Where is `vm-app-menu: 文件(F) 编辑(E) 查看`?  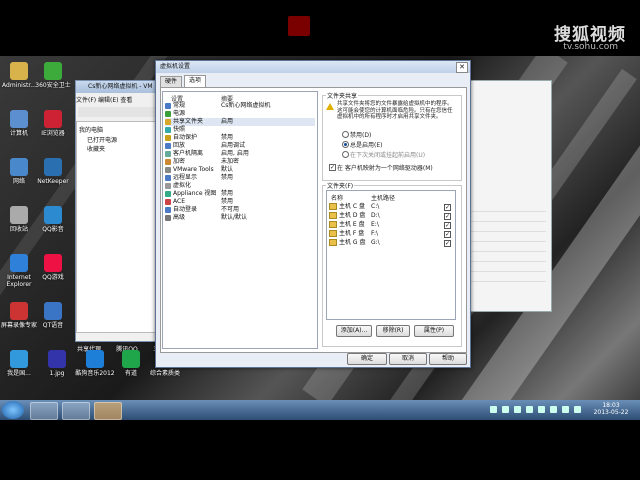
vm-app-menu: 文件(F) 编辑(E) 查看 is located at coordinates (121, 99).